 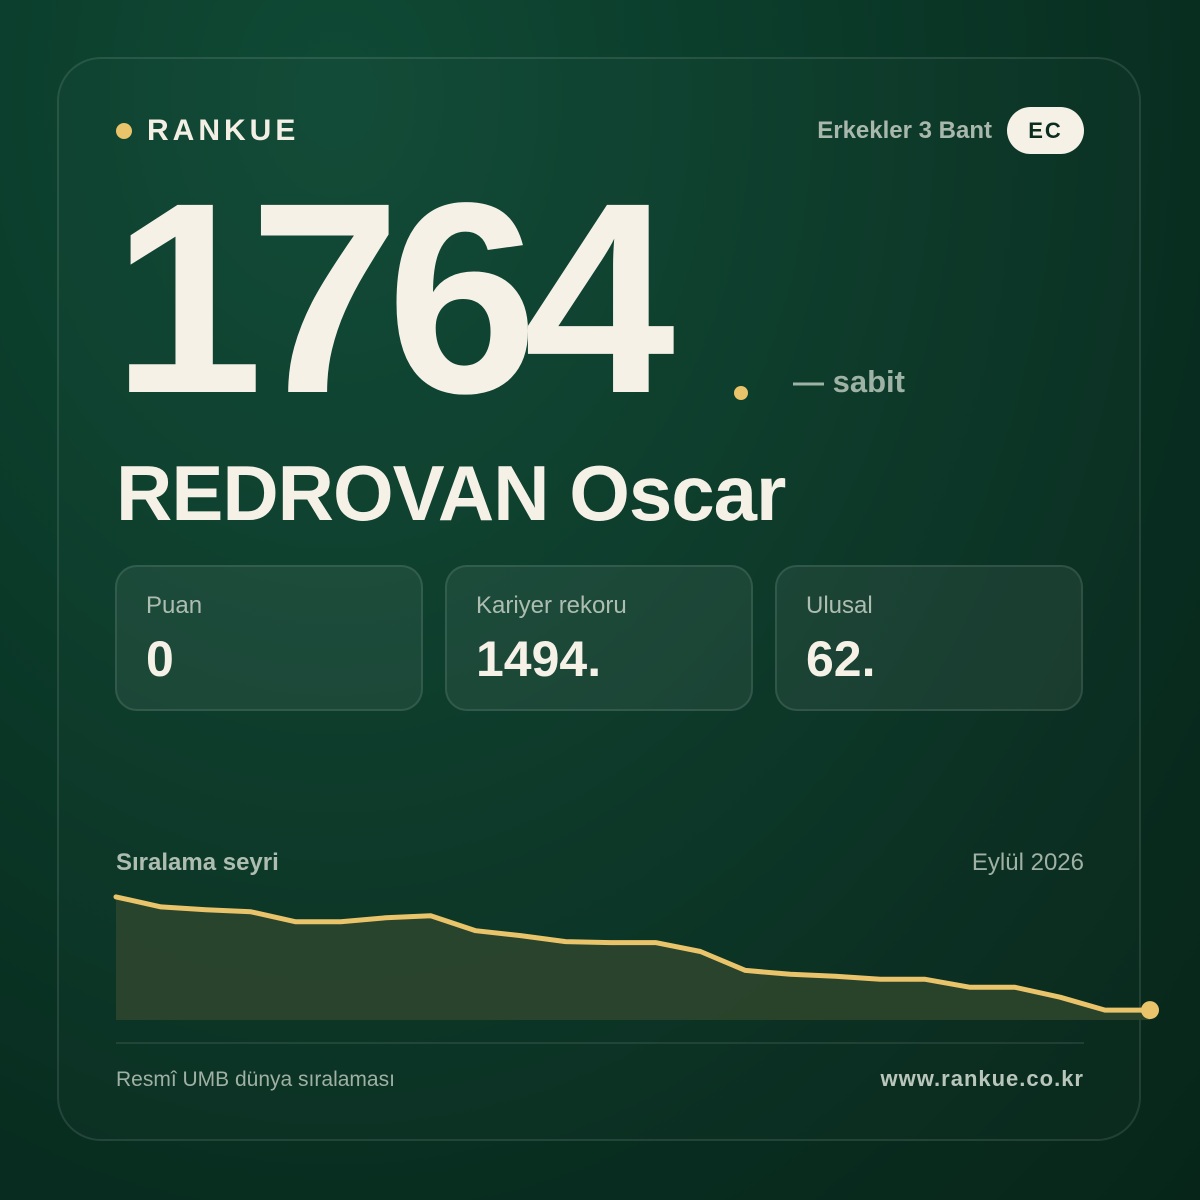 I want to click on brand: RANKUE, so click(x=207, y=131).